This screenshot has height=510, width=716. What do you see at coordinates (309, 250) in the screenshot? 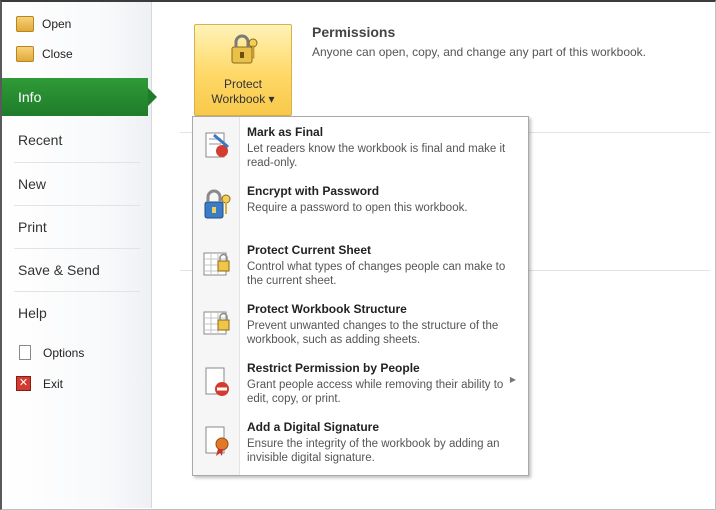
I see `menu-item-title: Protect Current Sheet` at bounding box center [309, 250].